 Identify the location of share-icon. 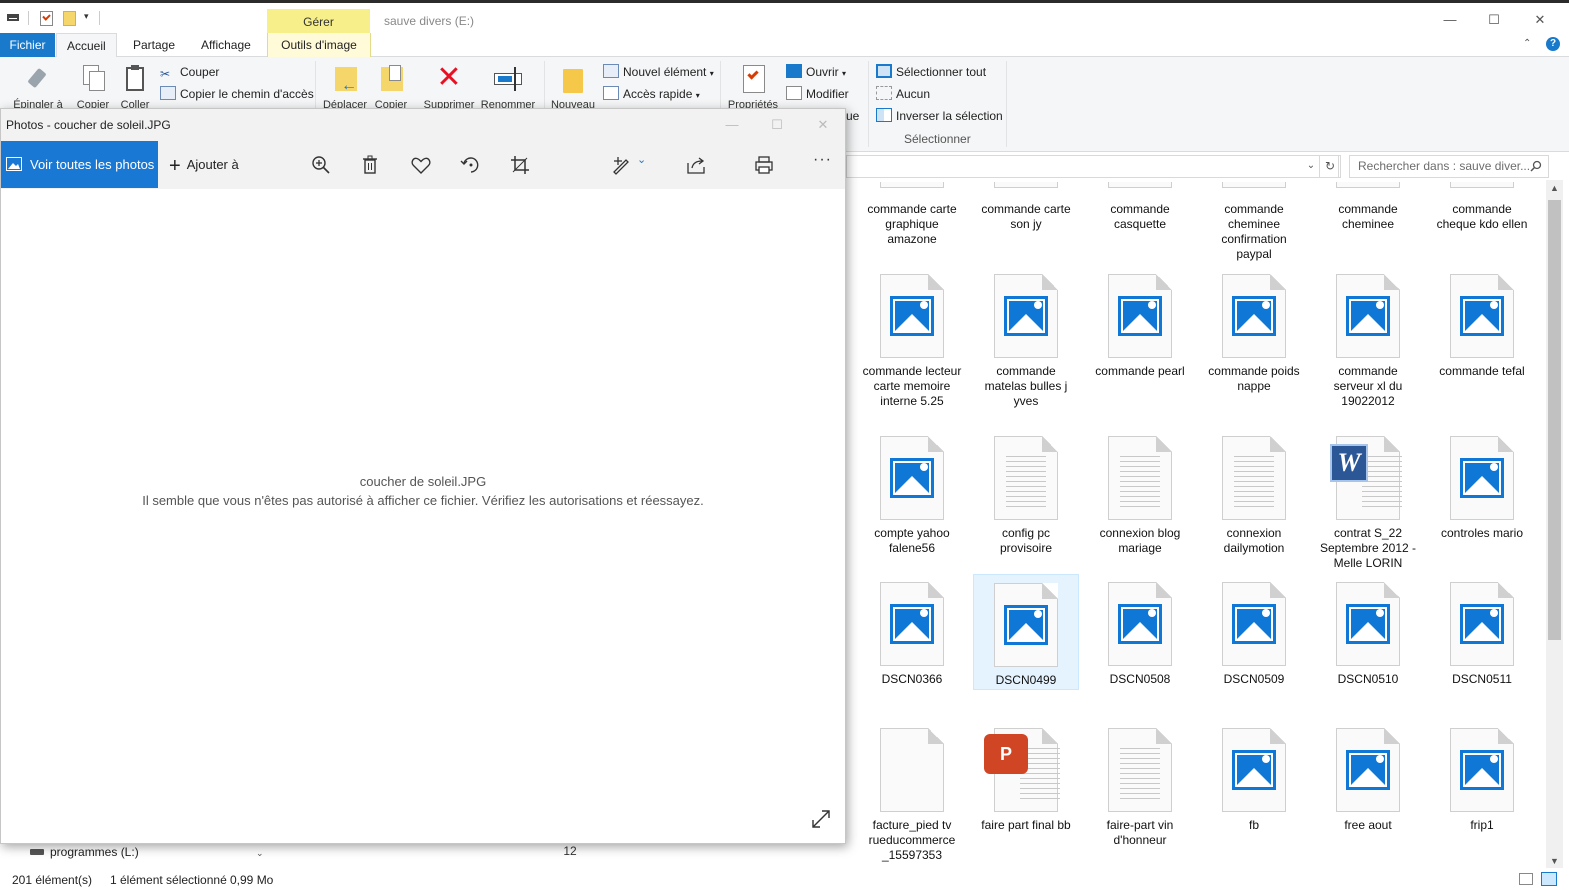
(696, 165).